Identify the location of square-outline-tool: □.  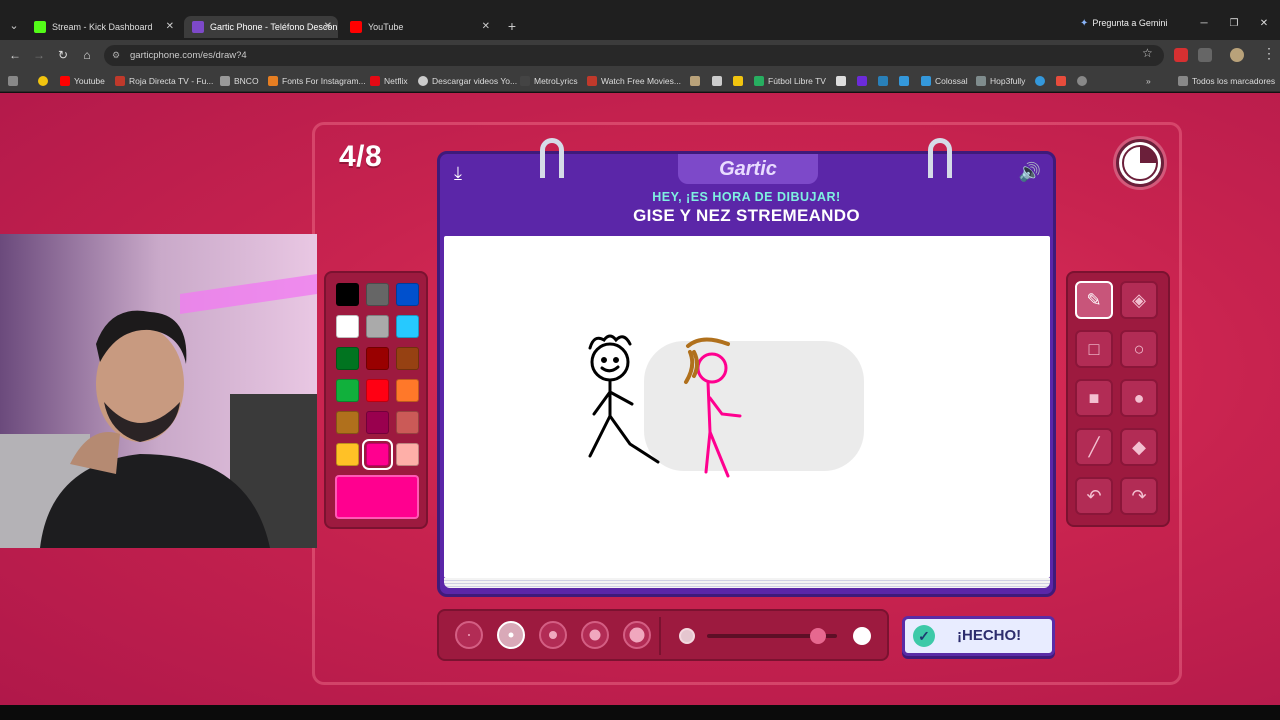
(1094, 349).